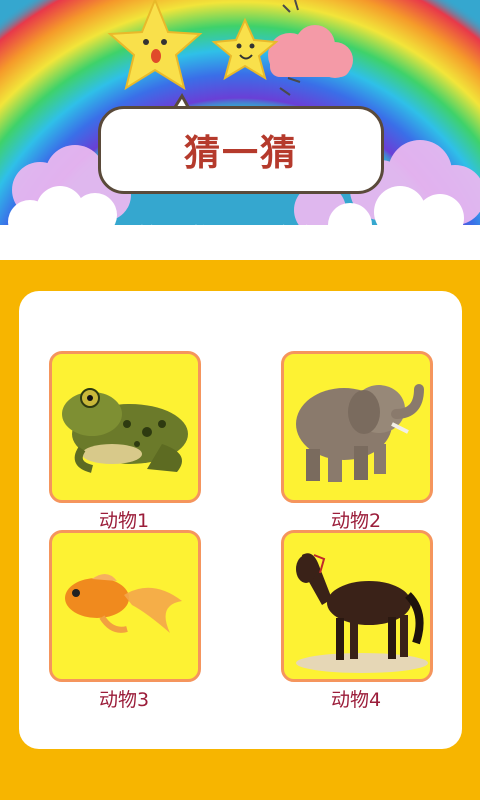 The image size is (480, 800). I want to click on animal-label: 动物3, so click(124, 700).